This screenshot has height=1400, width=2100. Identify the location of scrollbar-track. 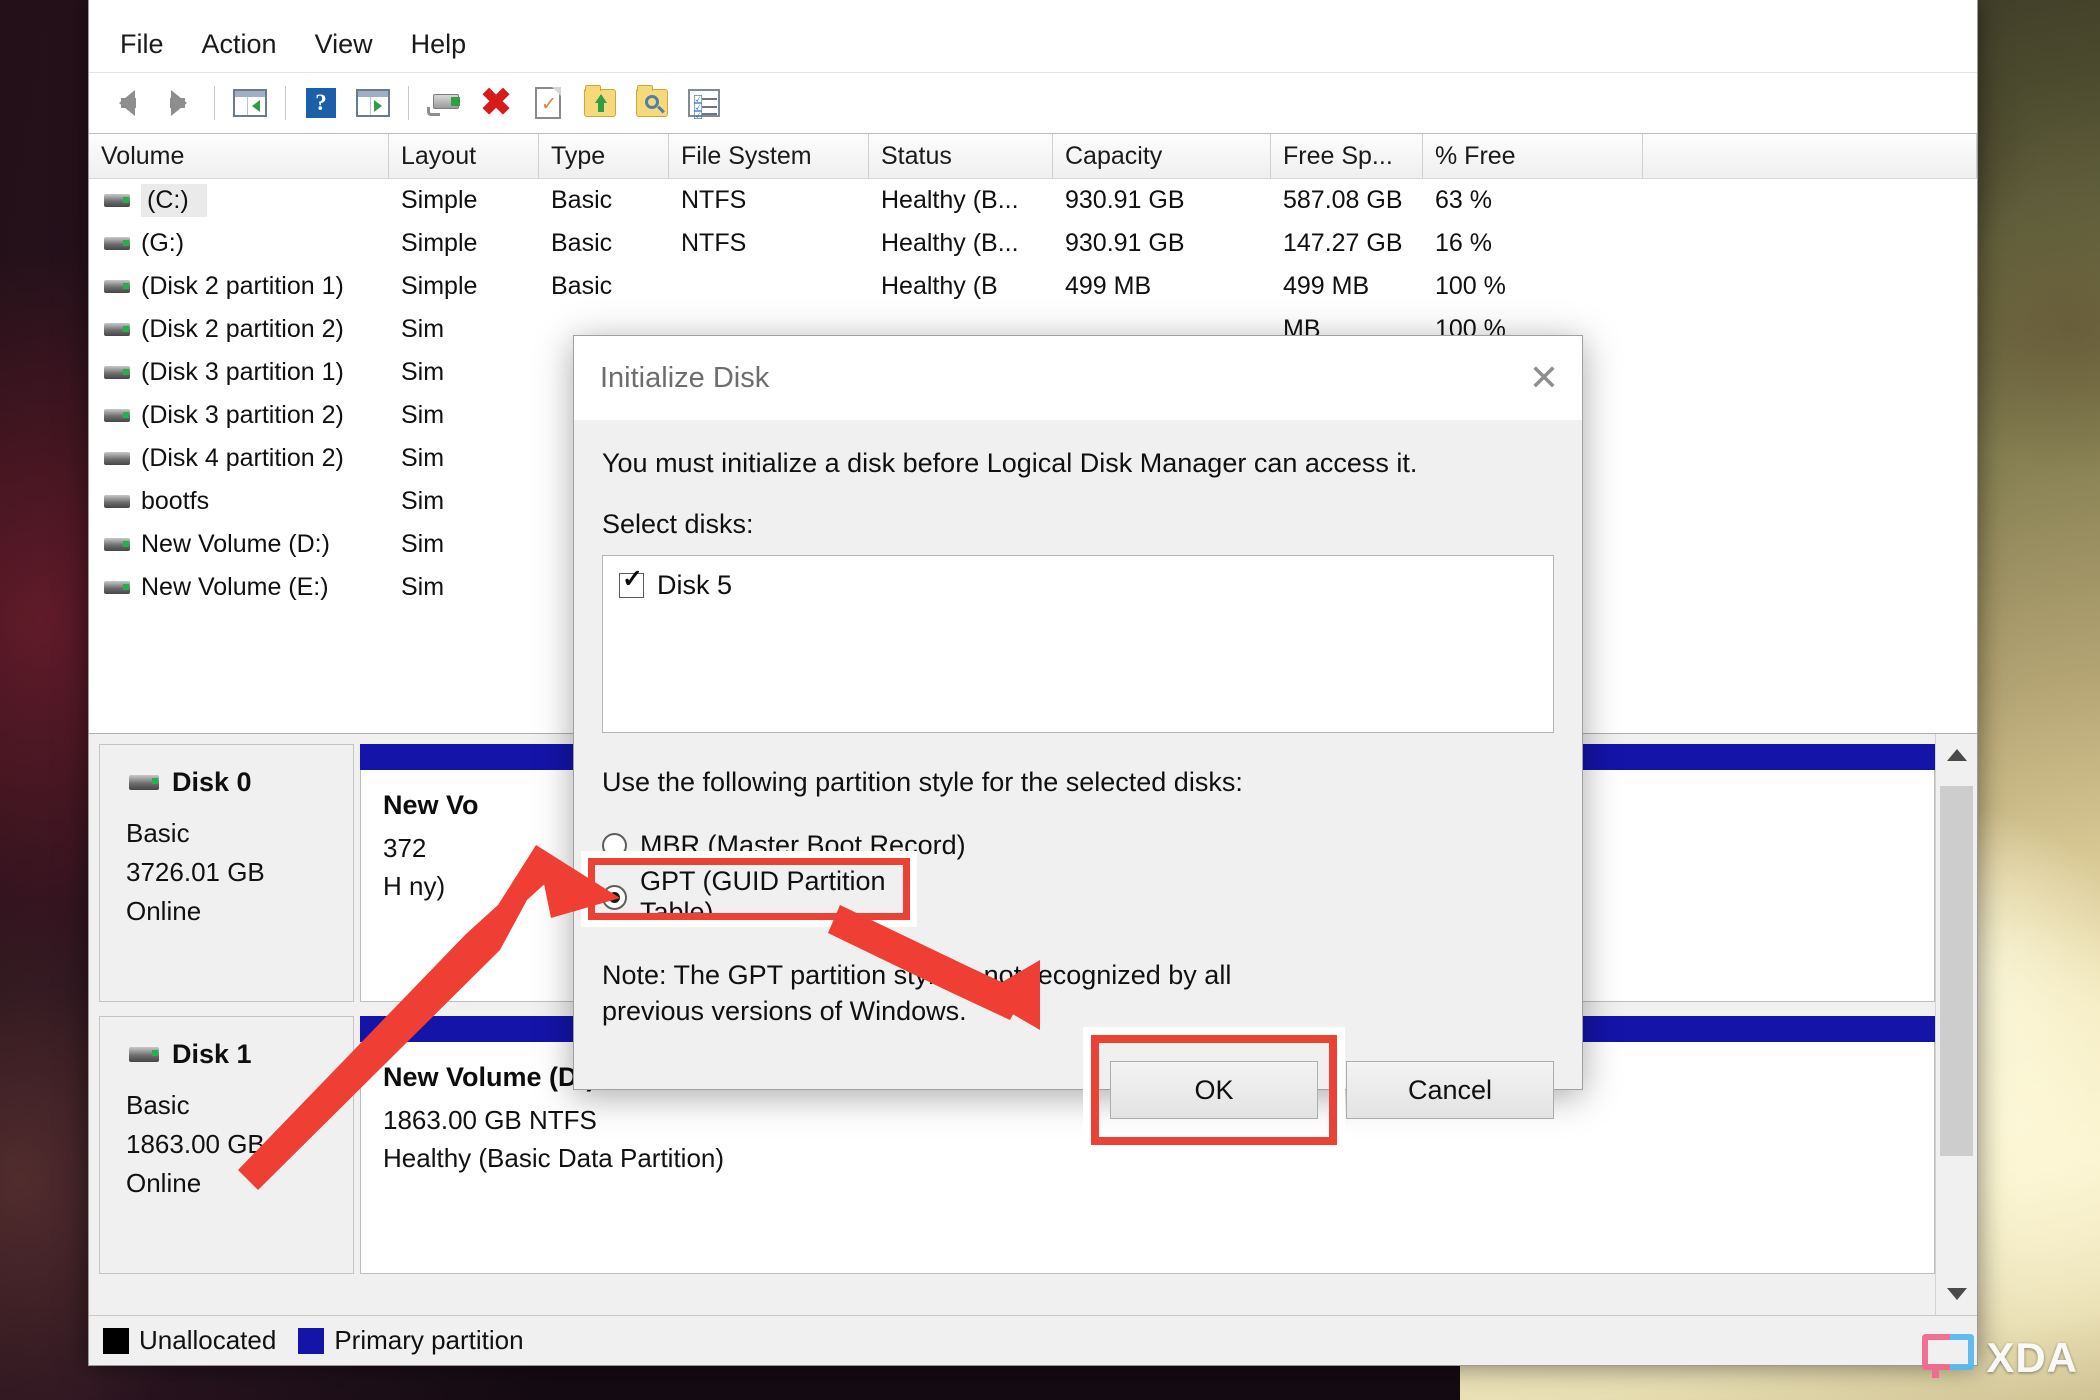
(1956, 1024).